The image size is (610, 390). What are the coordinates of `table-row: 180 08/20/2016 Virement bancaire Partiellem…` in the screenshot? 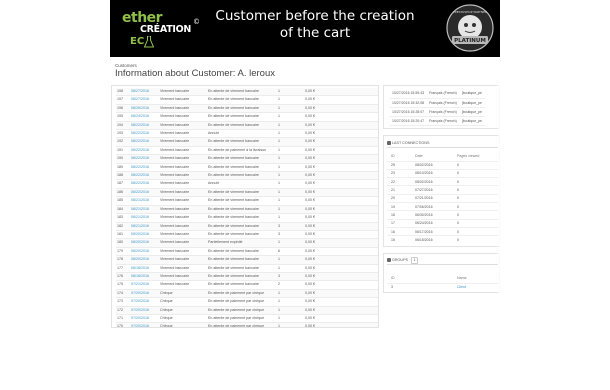 It's located at (247, 243).